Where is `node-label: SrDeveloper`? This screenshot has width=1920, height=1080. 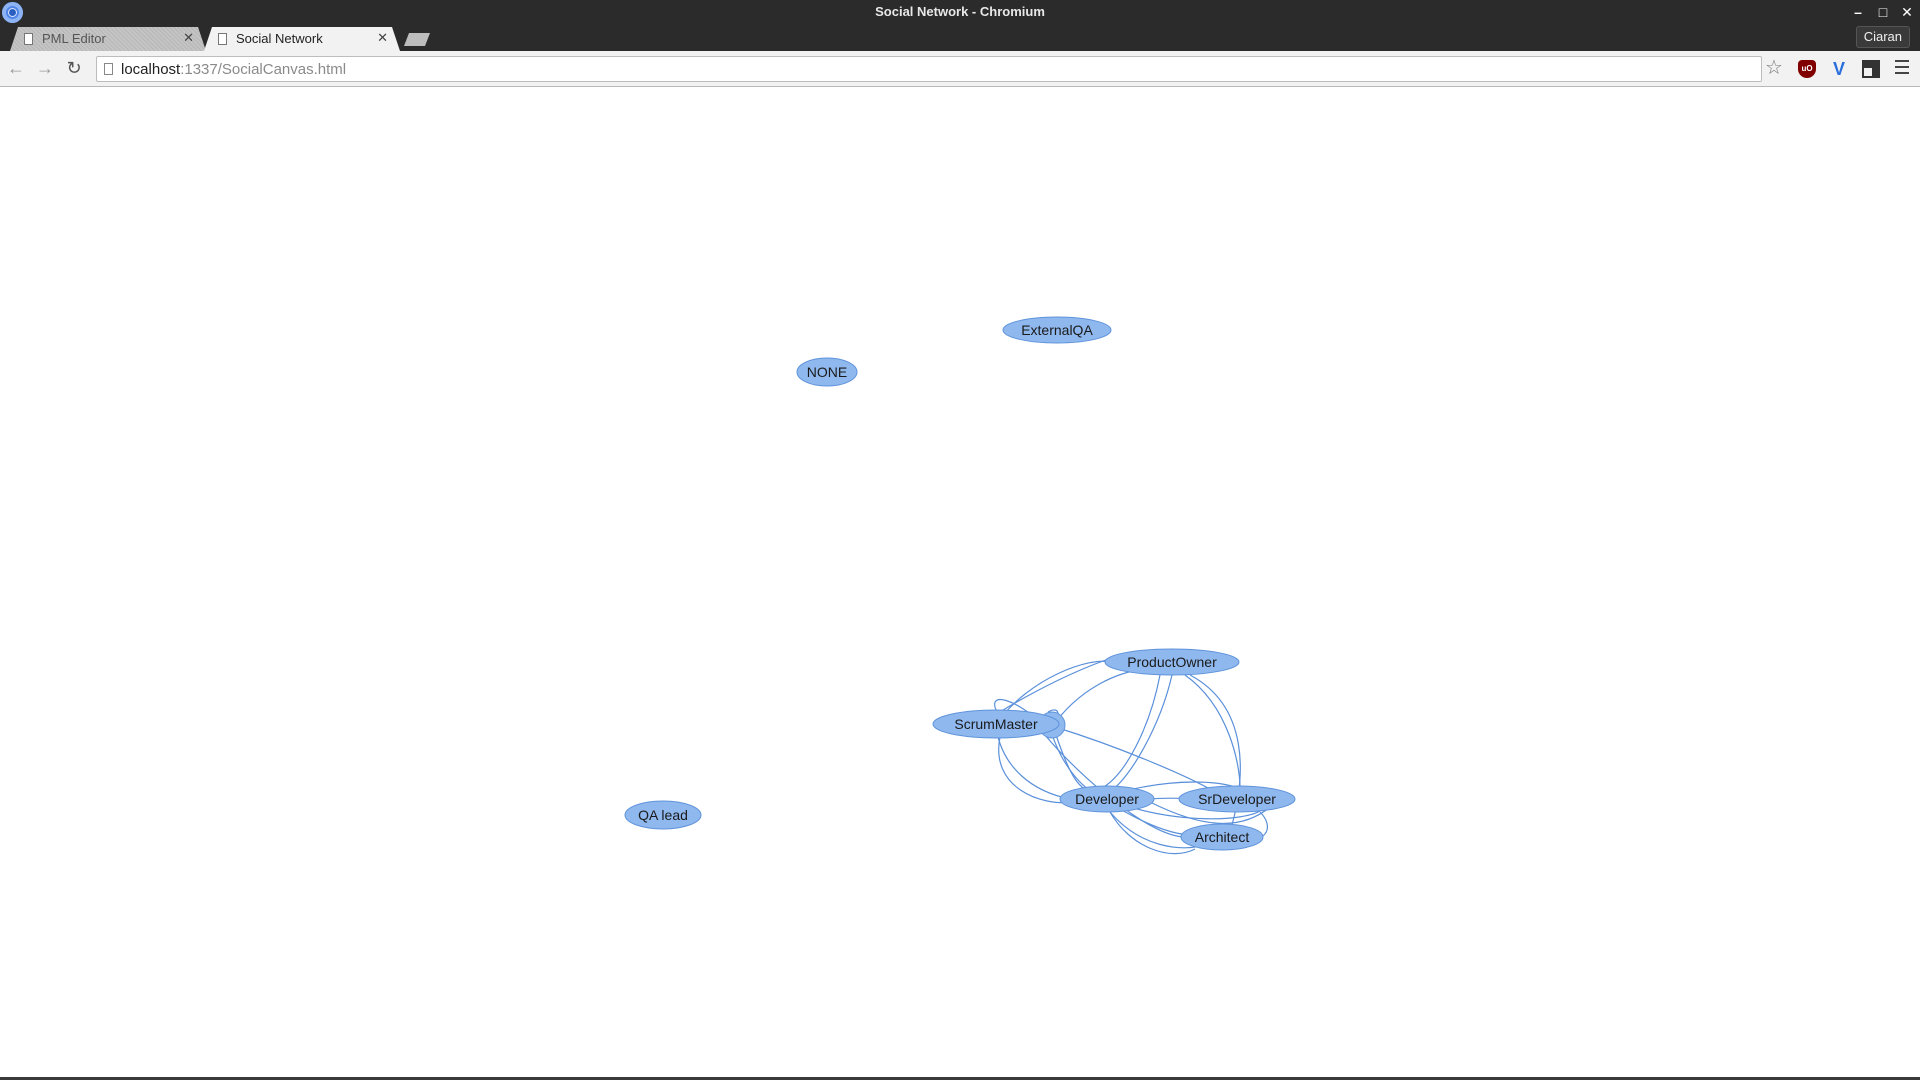
node-label: SrDeveloper is located at coordinates (1237, 799).